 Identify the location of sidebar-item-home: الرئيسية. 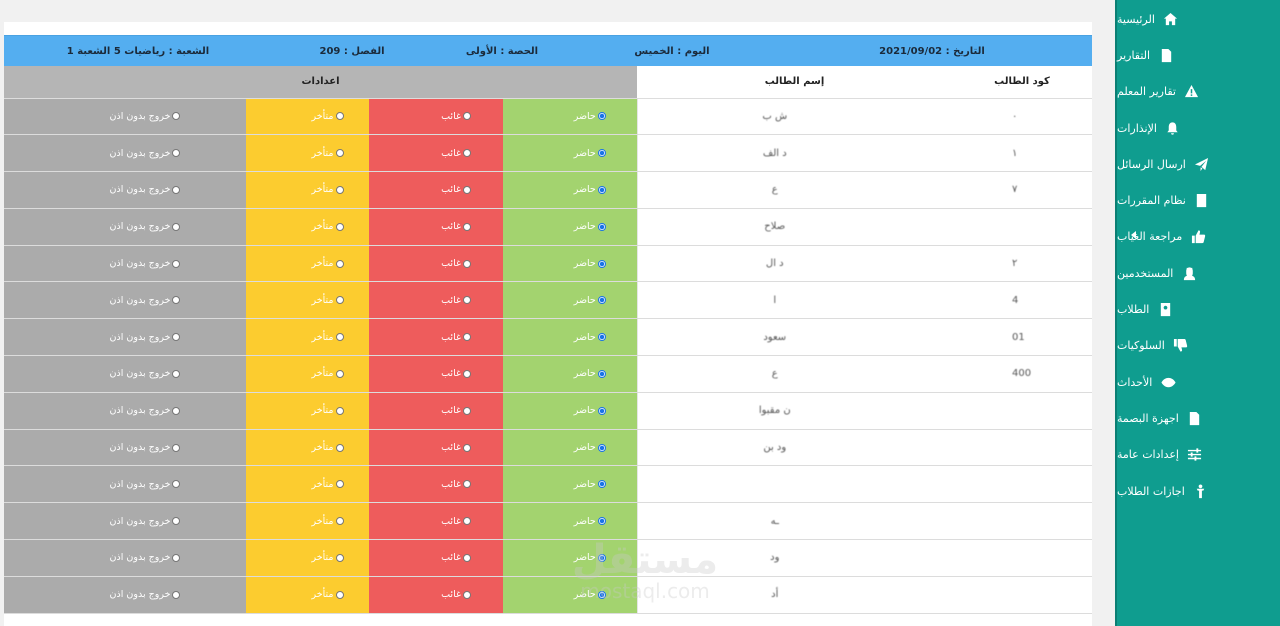
(1198, 19).